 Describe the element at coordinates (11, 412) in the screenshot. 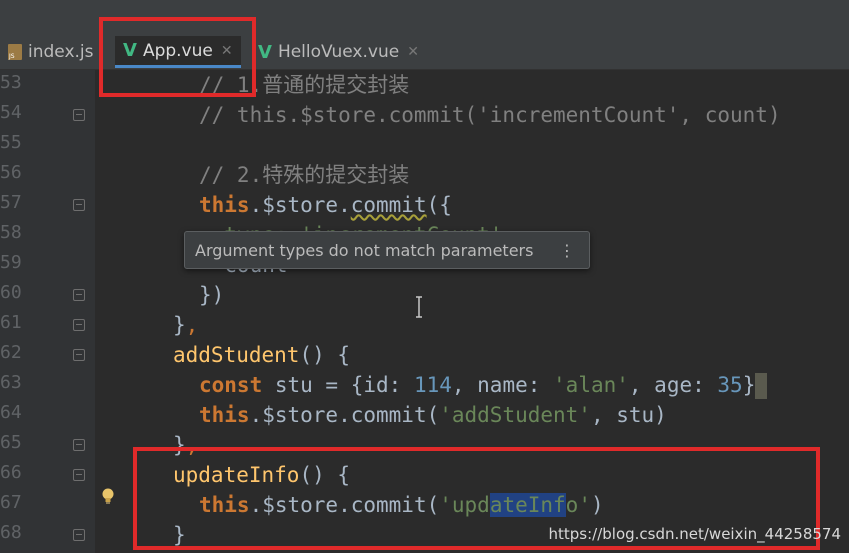

I see `line-number: 64` at that location.